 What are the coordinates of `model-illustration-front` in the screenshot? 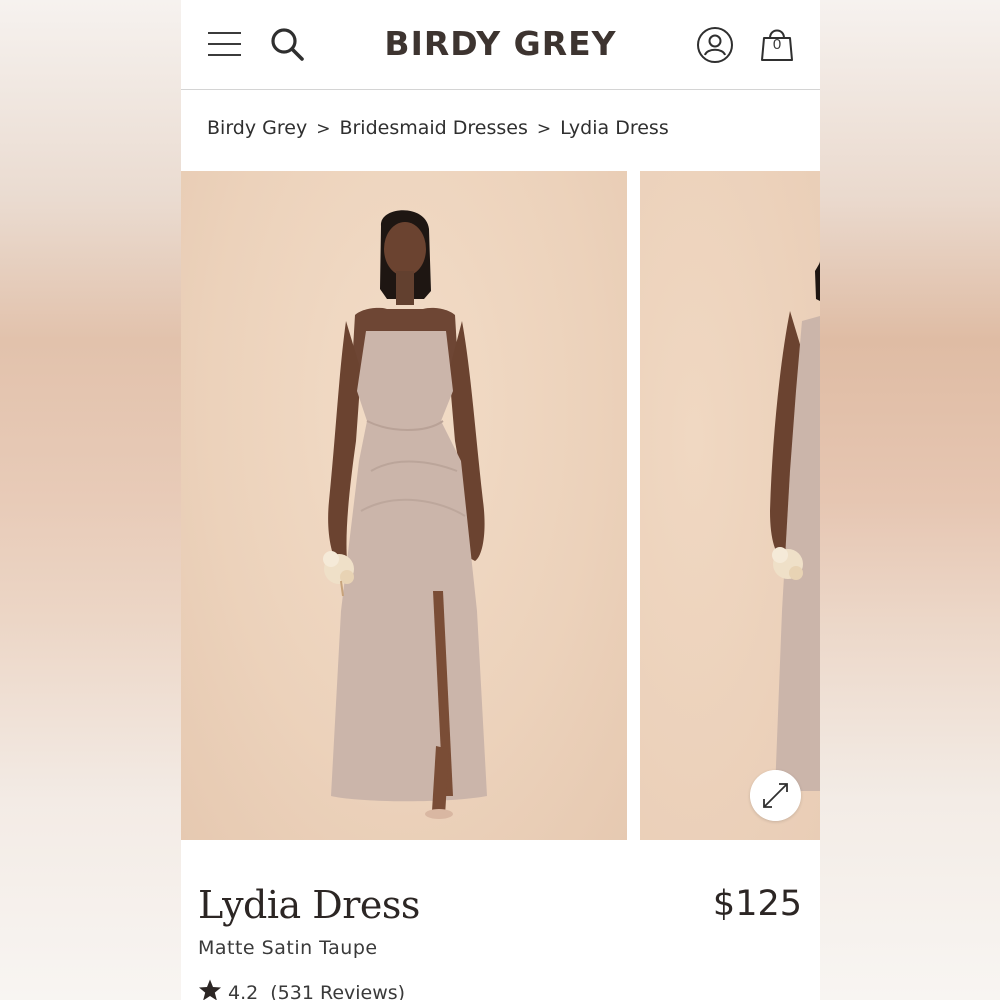 It's located at (405, 514).